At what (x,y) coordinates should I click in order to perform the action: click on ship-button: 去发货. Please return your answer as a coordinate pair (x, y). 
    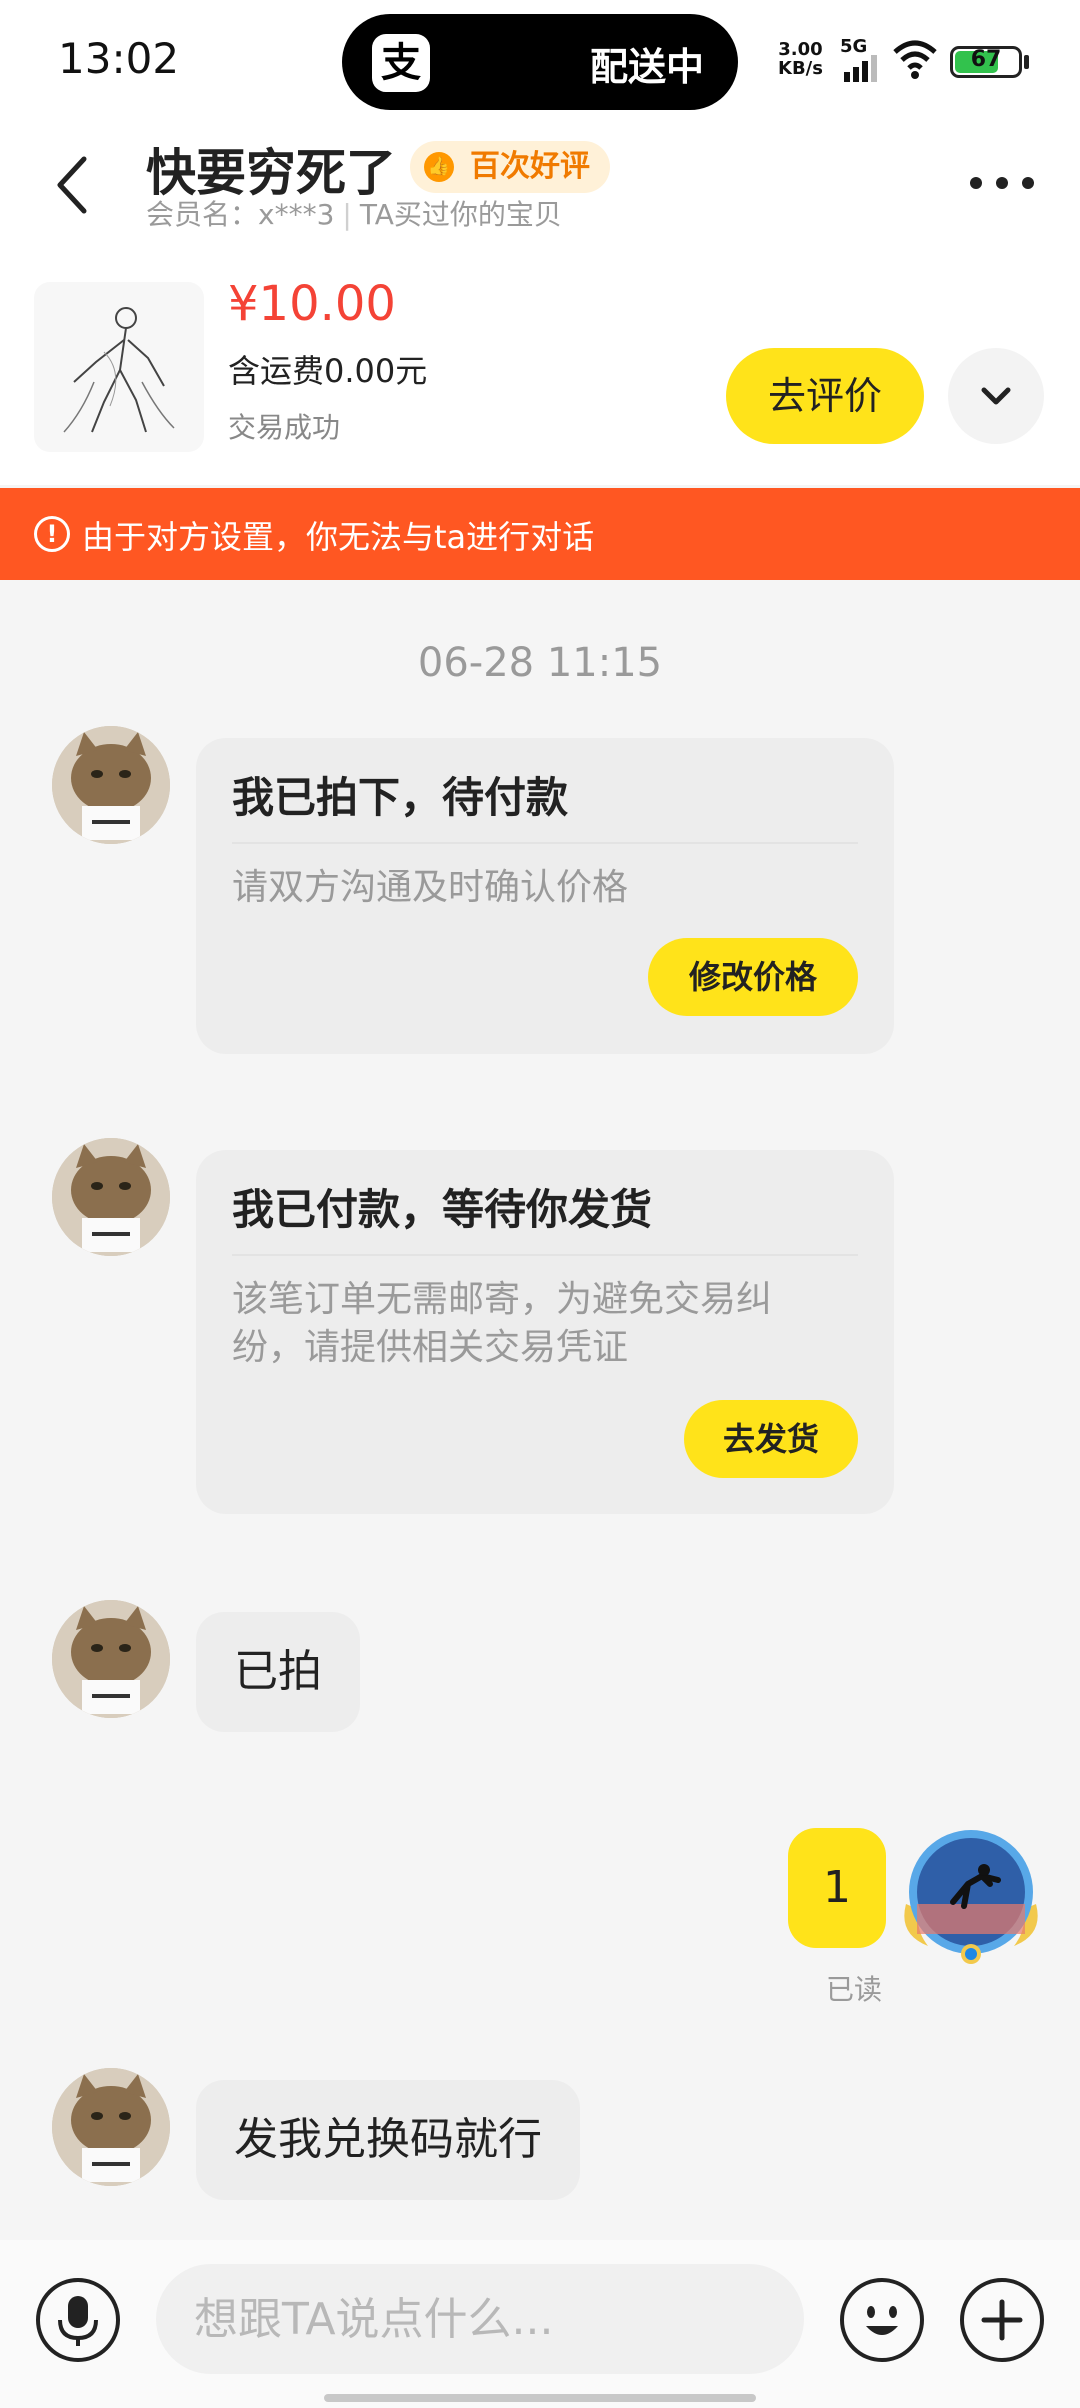
    Looking at the image, I should click on (771, 1439).